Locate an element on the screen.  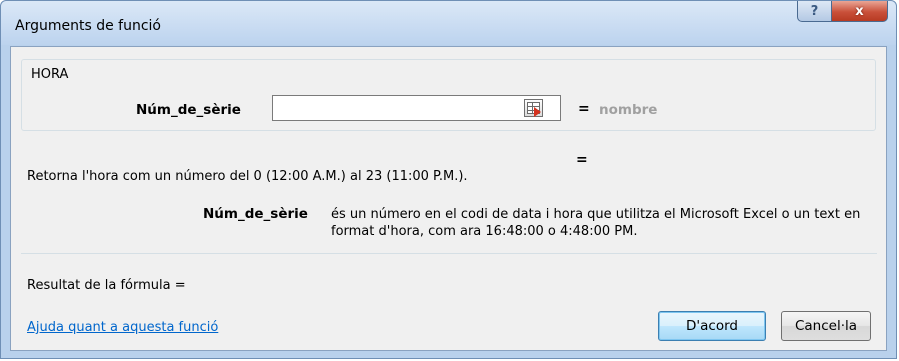
collapse-dialog-button is located at coordinates (533, 108).